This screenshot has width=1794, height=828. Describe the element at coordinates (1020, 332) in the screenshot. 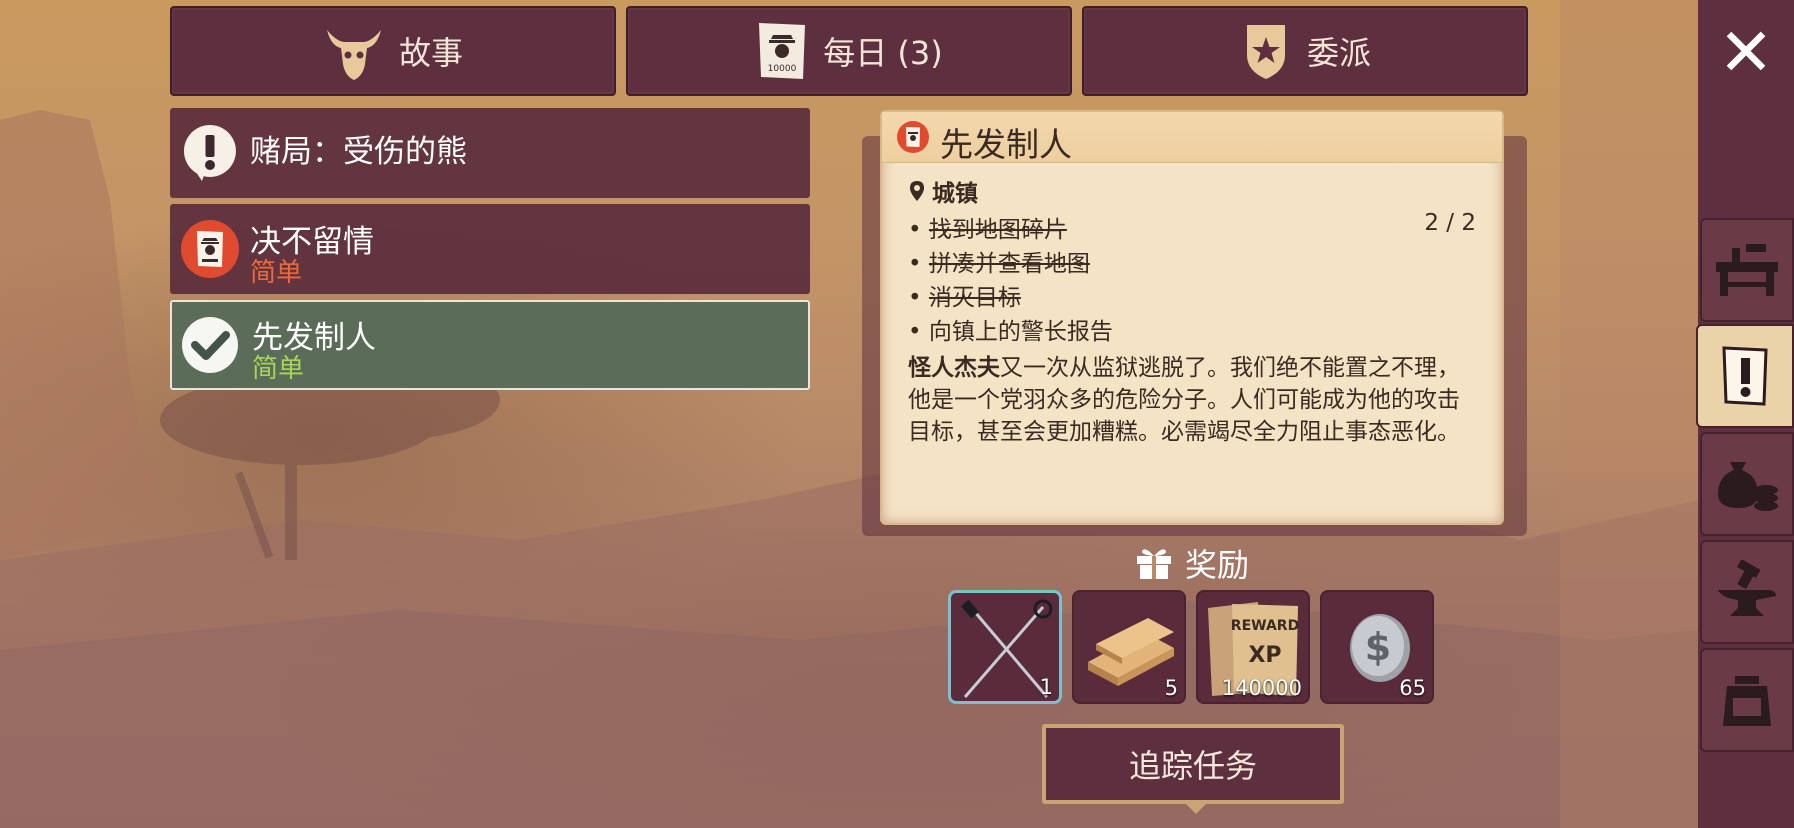

I see `objective-text: 向镇上的警长报告` at that location.